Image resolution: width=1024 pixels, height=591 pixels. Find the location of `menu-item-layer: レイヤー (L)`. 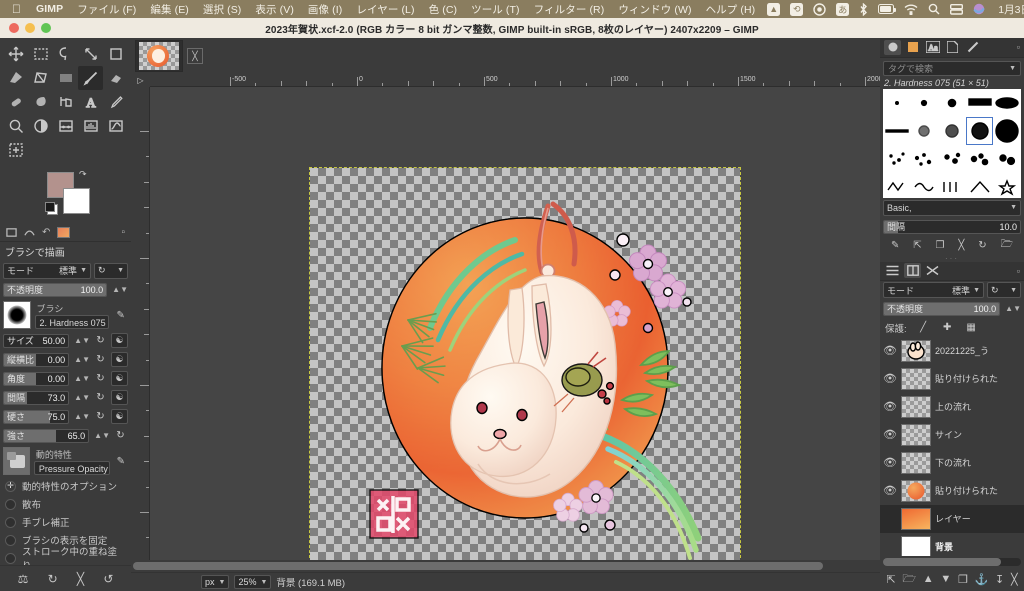

menu-item-layer: レイヤー (L) is located at coordinates (385, 9).